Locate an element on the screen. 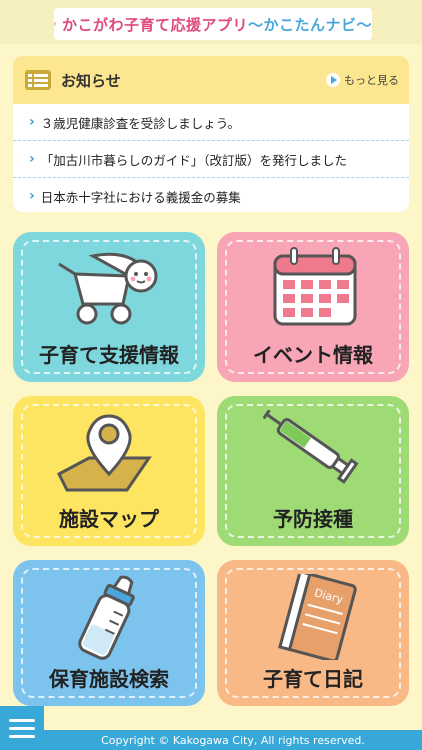 The width and height of the screenshot is (422, 750). notice-item: › ３歳児健康診査を受診しましょう。 is located at coordinates (211, 122).